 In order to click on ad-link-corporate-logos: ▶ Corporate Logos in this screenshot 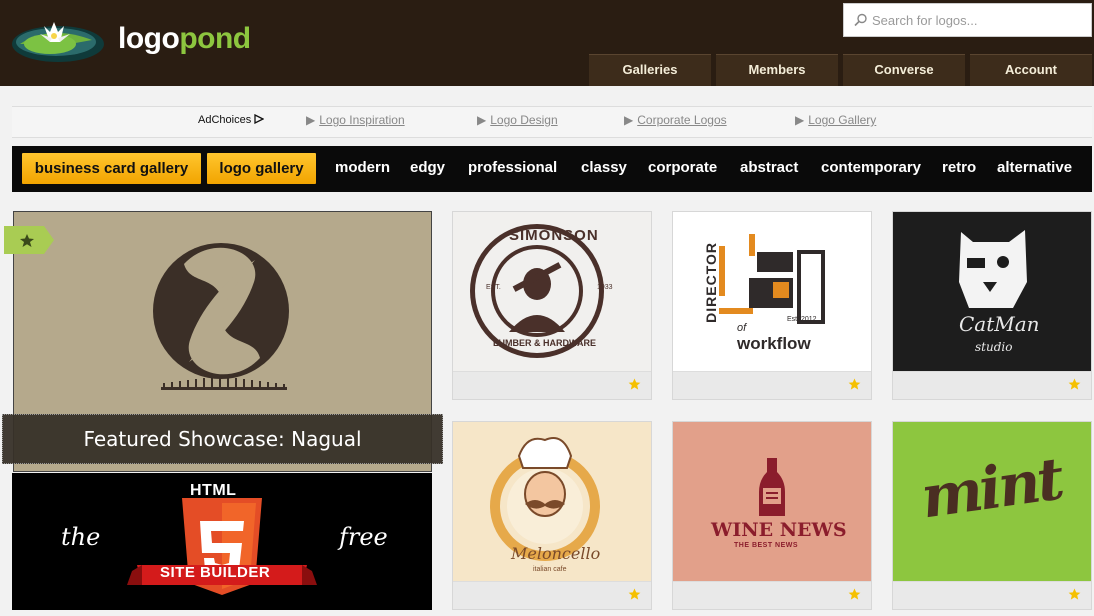, I will do `click(675, 120)`.